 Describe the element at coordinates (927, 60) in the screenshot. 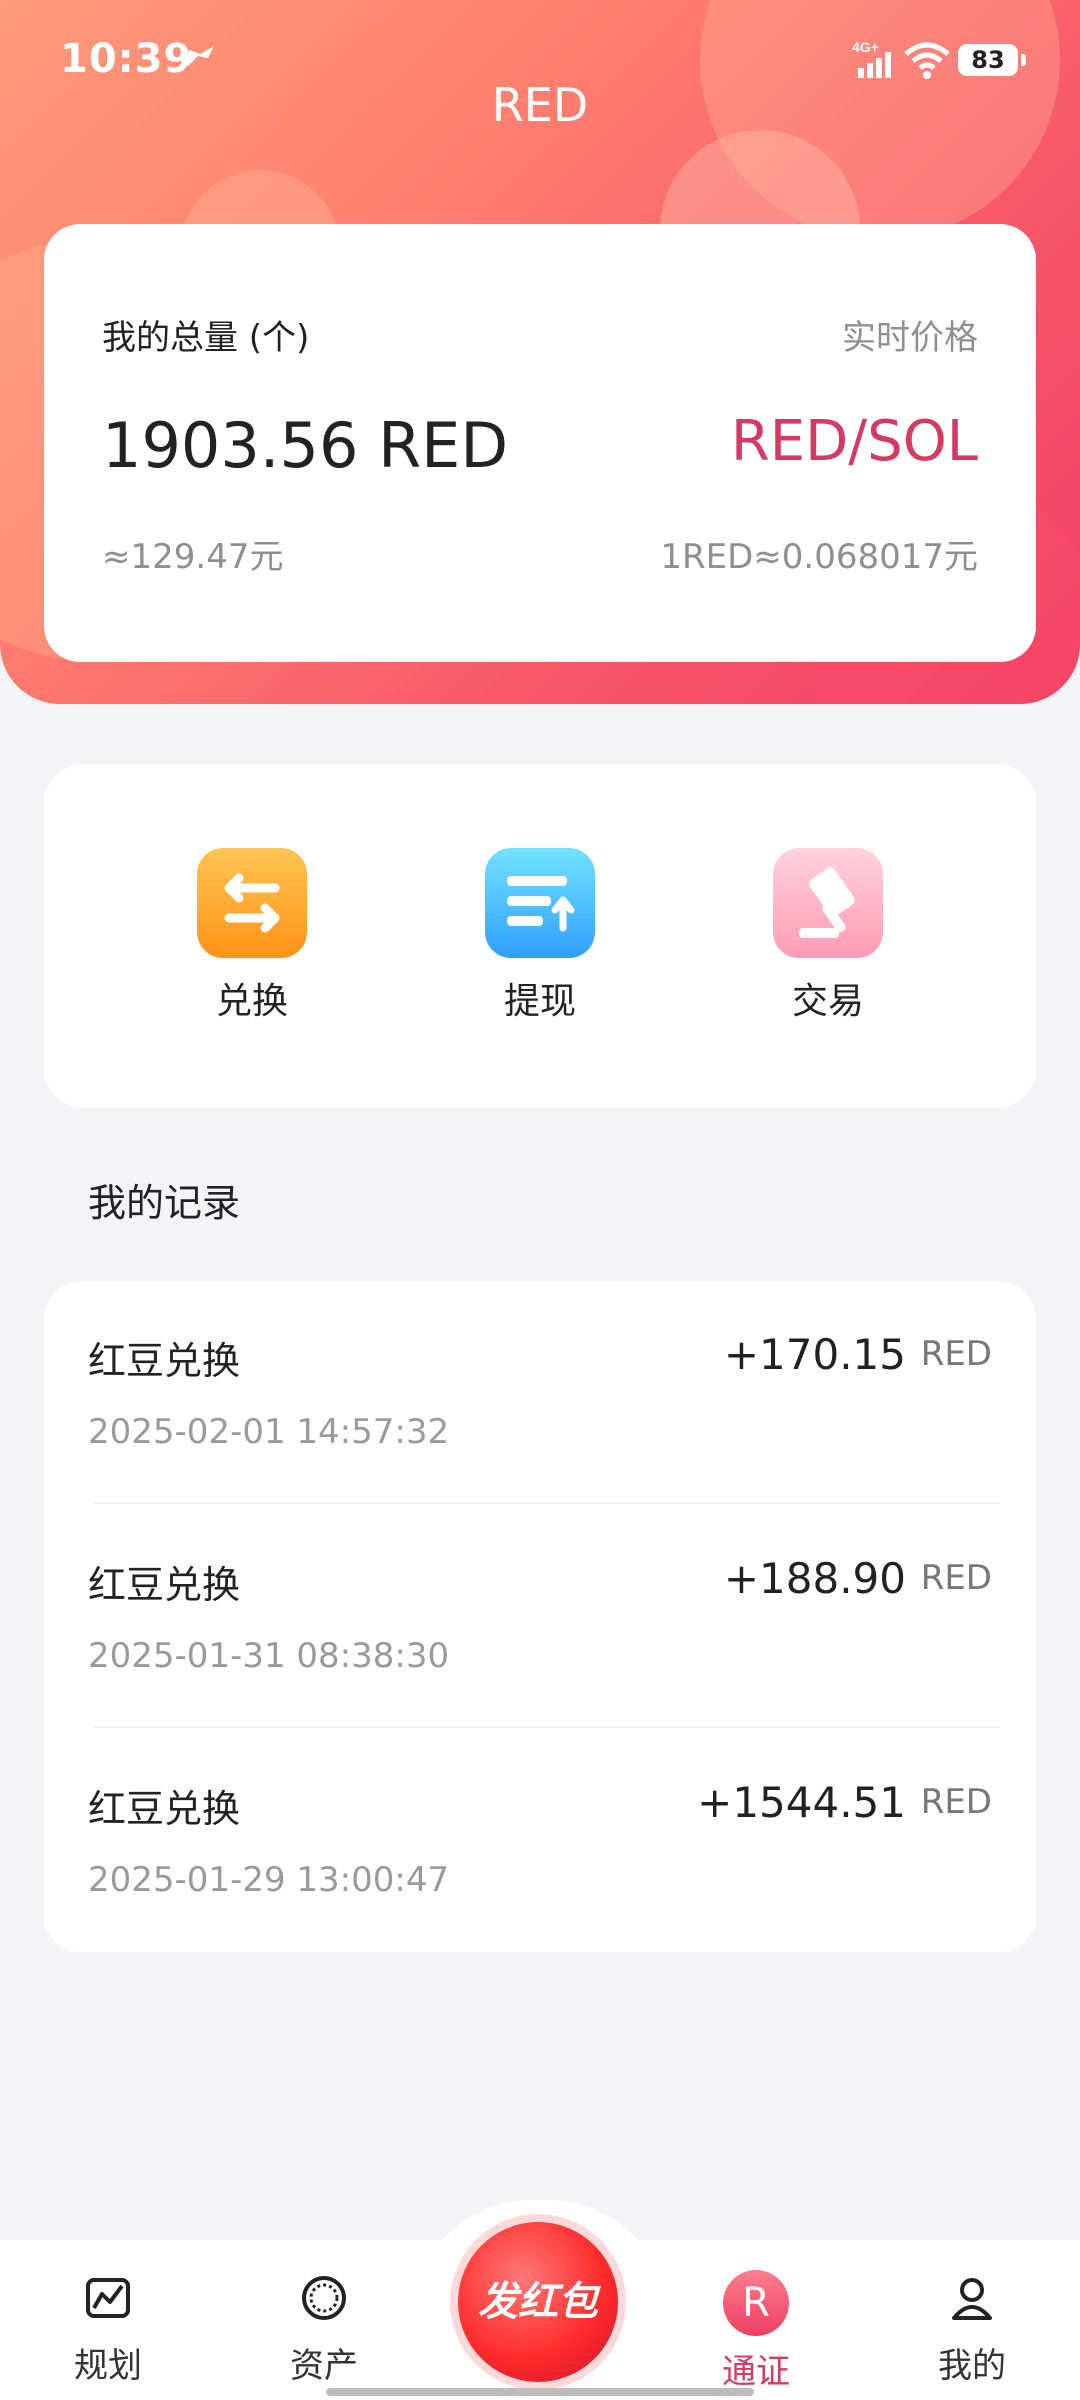

I see `wifi-icon` at that location.